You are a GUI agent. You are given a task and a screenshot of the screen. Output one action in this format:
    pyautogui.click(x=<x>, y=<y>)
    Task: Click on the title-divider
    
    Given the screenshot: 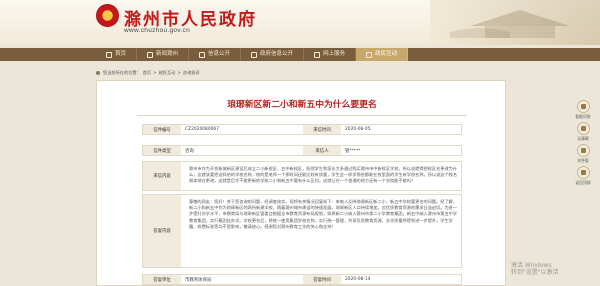 What is the action you would take?
    pyautogui.click(x=302, y=115)
    